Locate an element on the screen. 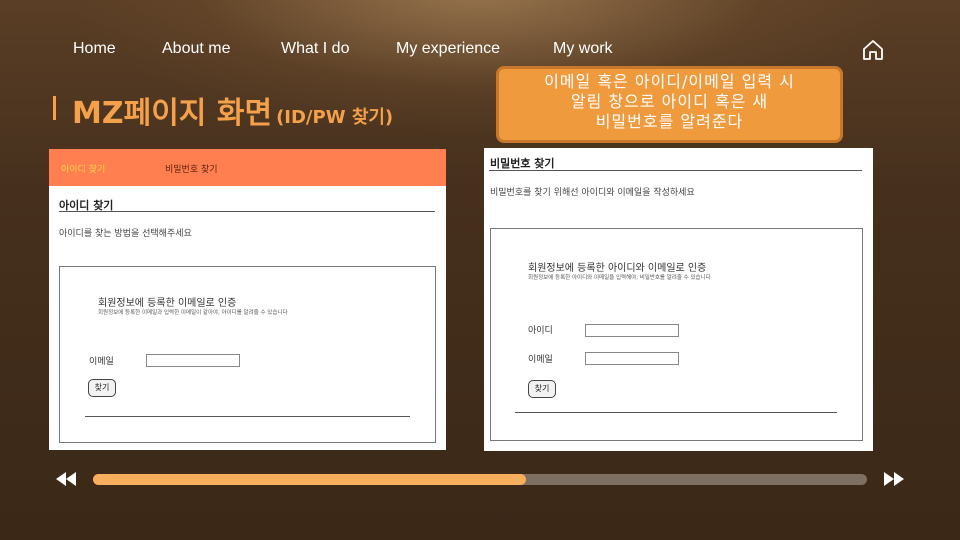 The width and height of the screenshot is (960, 540). progress-fill is located at coordinates (310, 479).